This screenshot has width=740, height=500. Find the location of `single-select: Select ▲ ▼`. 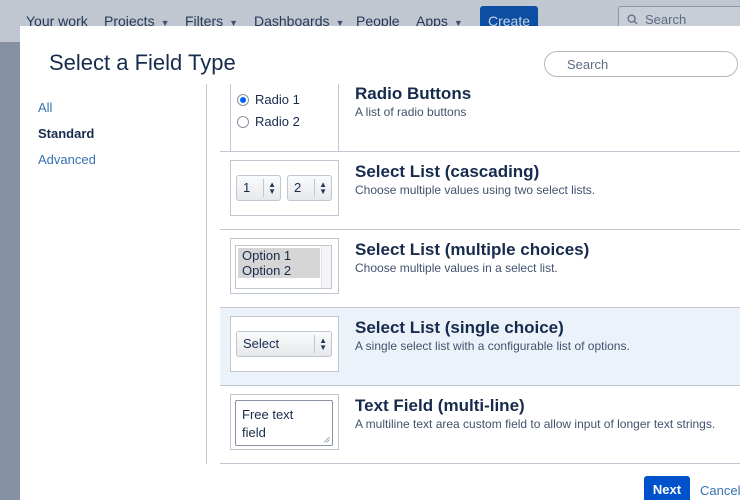

single-select: Select ▲ ▼ is located at coordinates (284, 344).